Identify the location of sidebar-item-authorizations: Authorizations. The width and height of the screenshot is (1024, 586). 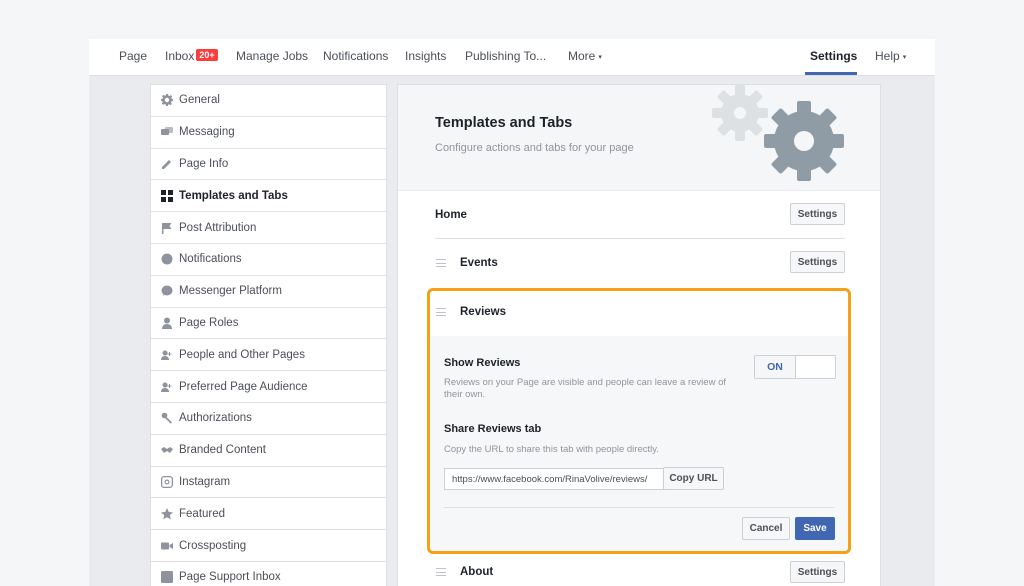
(268, 419).